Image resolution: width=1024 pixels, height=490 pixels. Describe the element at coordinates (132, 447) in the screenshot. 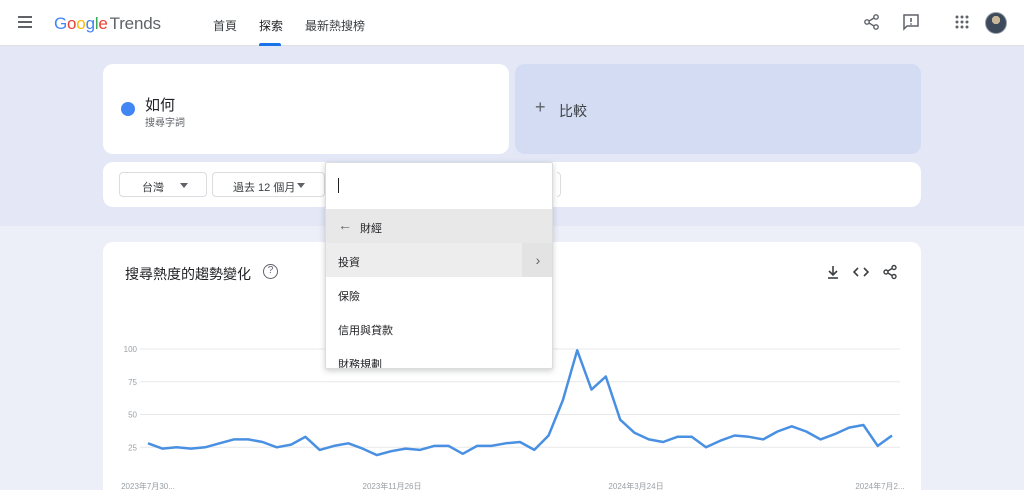

I see `y-tick-label: 25` at that location.